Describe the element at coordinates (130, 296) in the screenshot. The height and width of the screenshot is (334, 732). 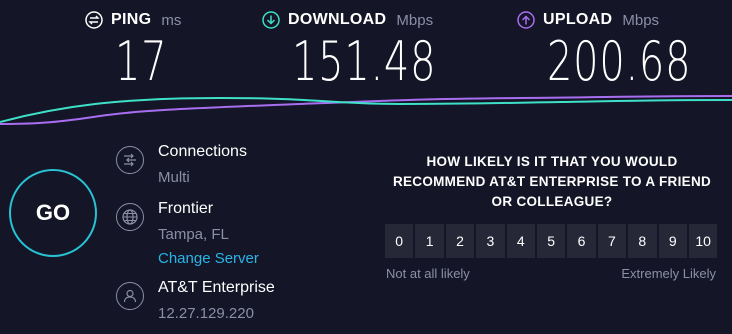
I see `user-icon` at that location.